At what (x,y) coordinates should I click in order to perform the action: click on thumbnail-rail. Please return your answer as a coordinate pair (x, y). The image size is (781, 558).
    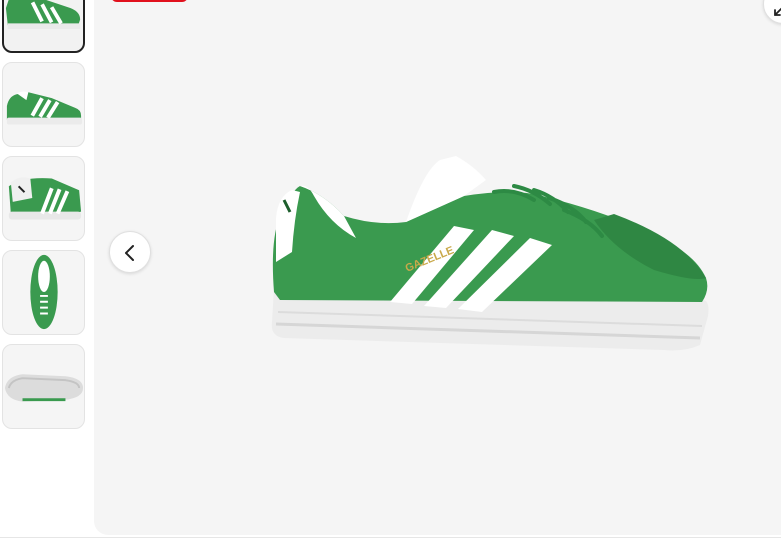
    Looking at the image, I should click on (47, 270).